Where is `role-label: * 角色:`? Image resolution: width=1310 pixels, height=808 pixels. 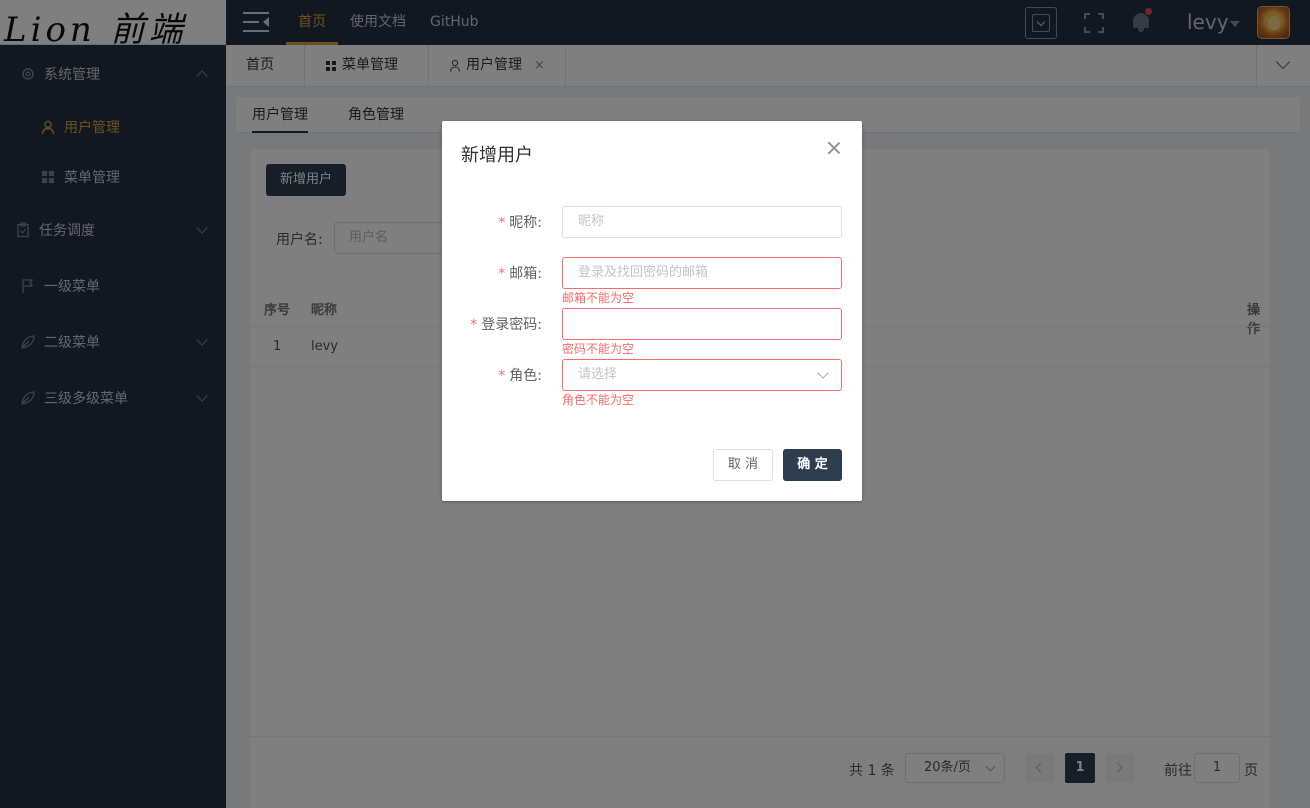 role-label: * 角色: is located at coordinates (520, 376).